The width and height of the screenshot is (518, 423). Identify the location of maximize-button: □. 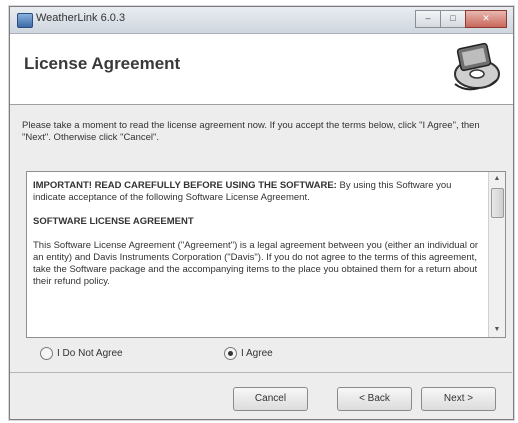
(453, 19).